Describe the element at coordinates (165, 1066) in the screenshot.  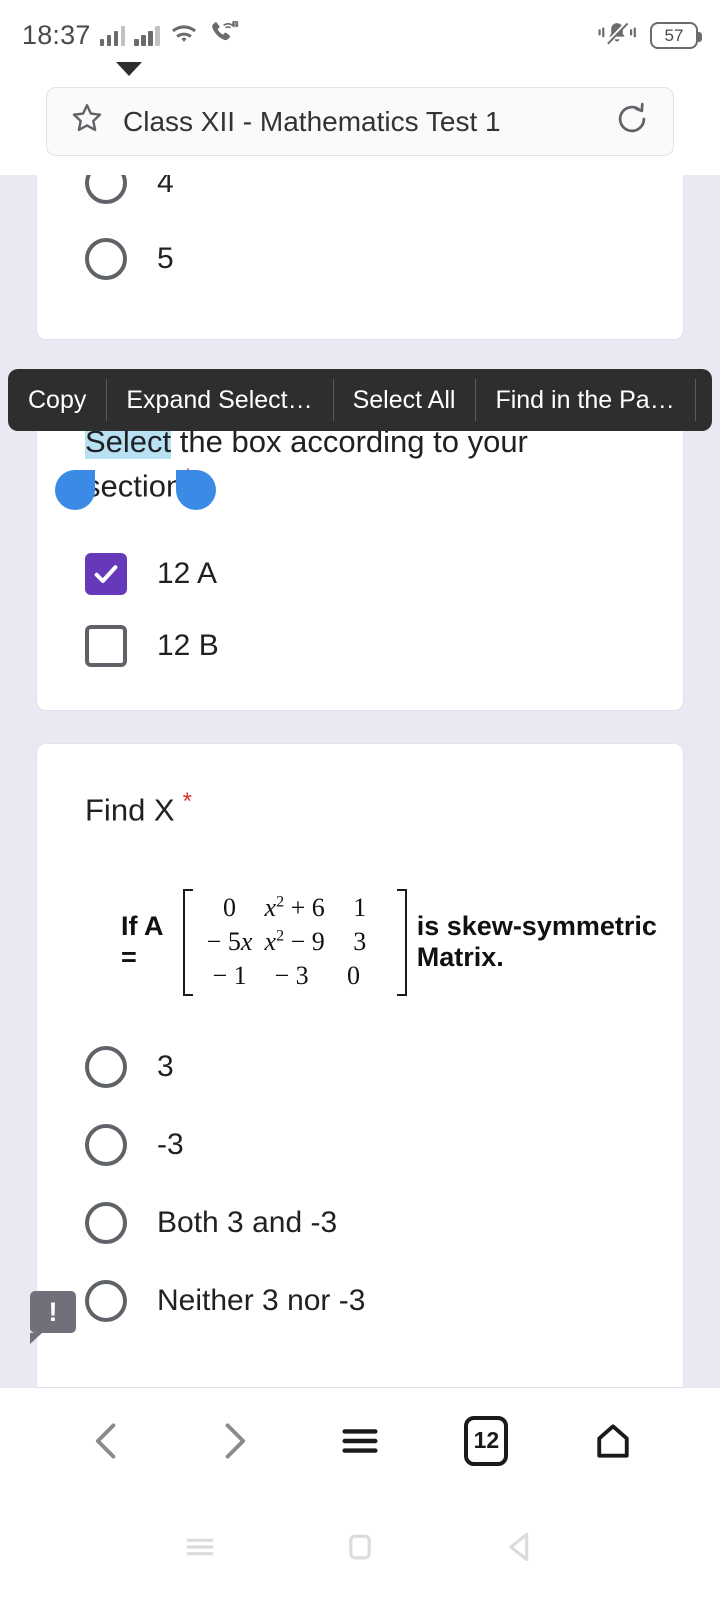
I see `radio-option-label: 3` at that location.